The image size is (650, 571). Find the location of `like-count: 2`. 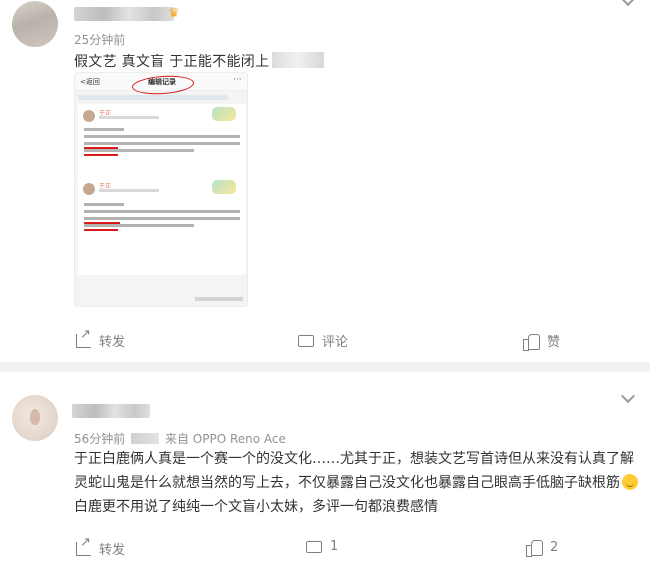

like-count: 2 is located at coordinates (554, 547).